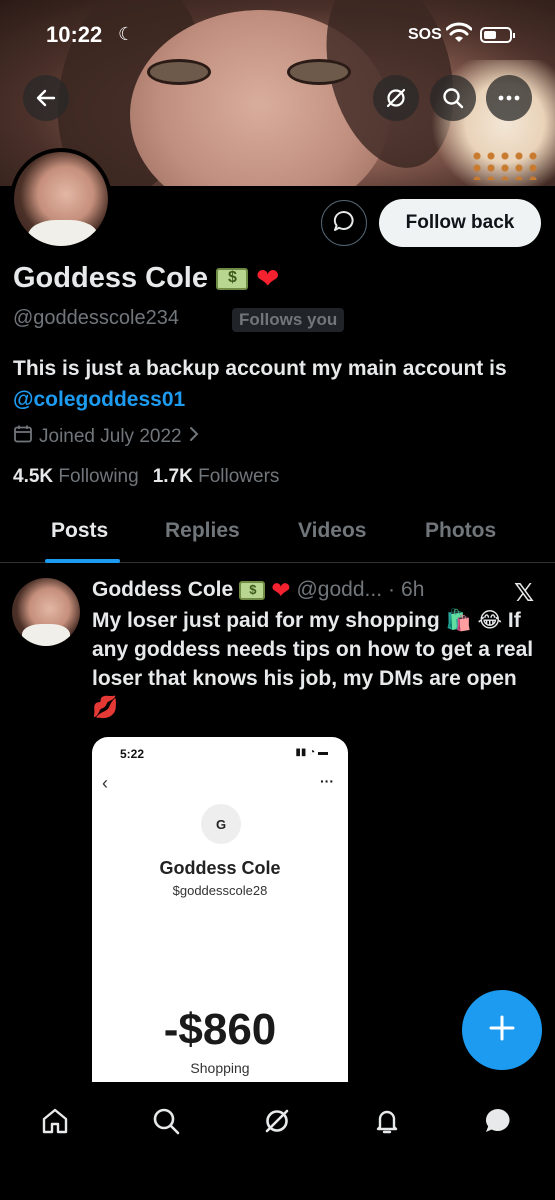  Describe the element at coordinates (332, 531) in the screenshot. I see `tab-videos: Videos` at that location.